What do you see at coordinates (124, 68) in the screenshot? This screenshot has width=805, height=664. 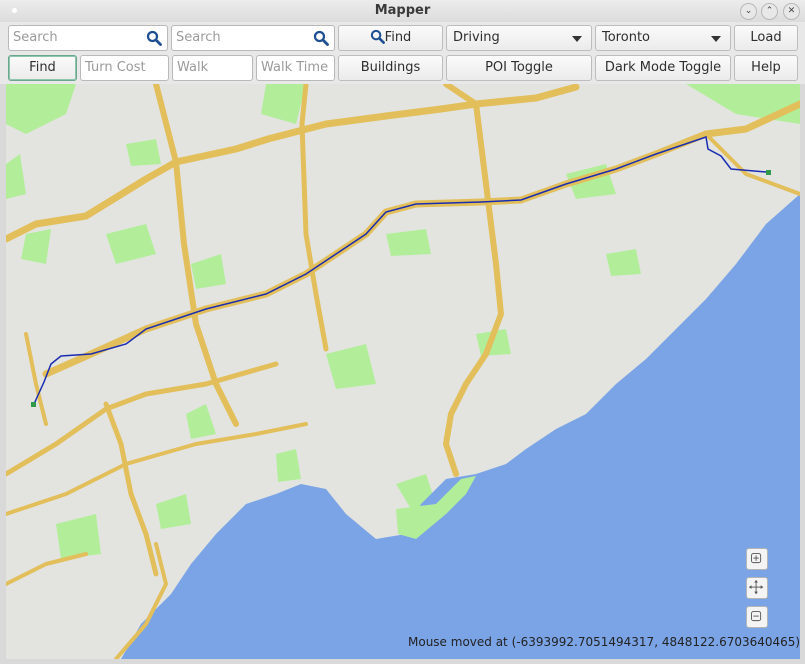 I see `turn-cost-input: Turn Cost` at bounding box center [124, 68].